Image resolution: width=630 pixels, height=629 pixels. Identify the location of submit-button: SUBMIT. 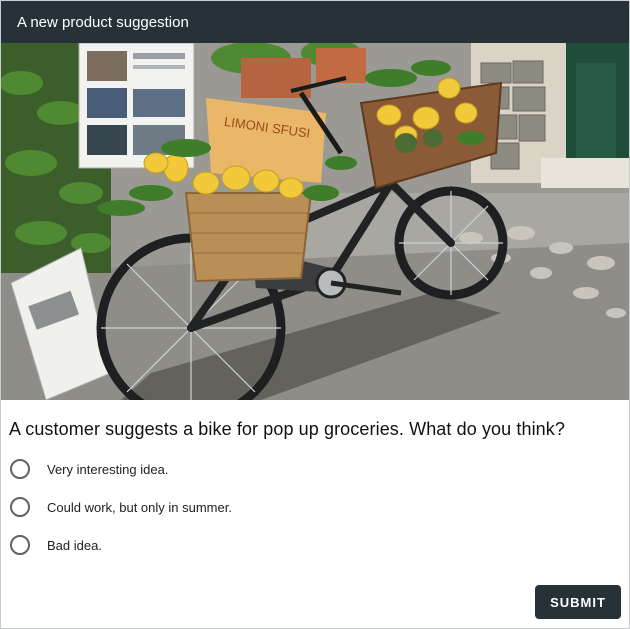
(578, 602).